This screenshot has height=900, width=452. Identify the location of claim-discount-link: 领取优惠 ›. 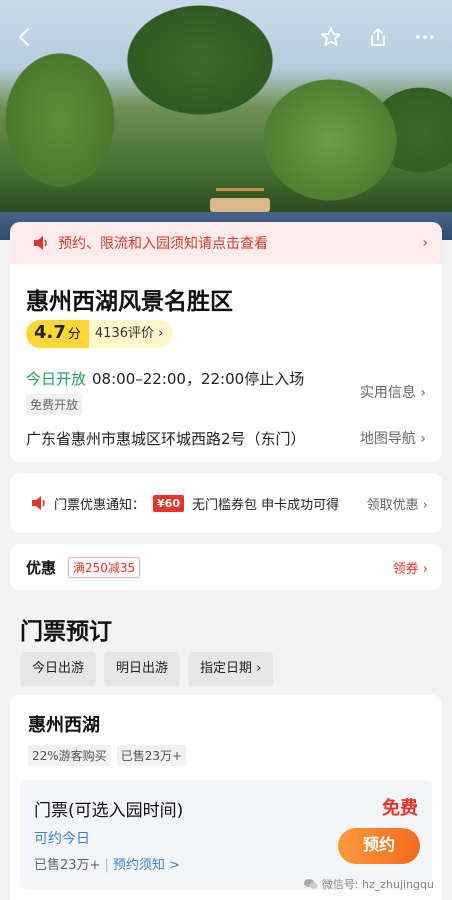
(397, 503).